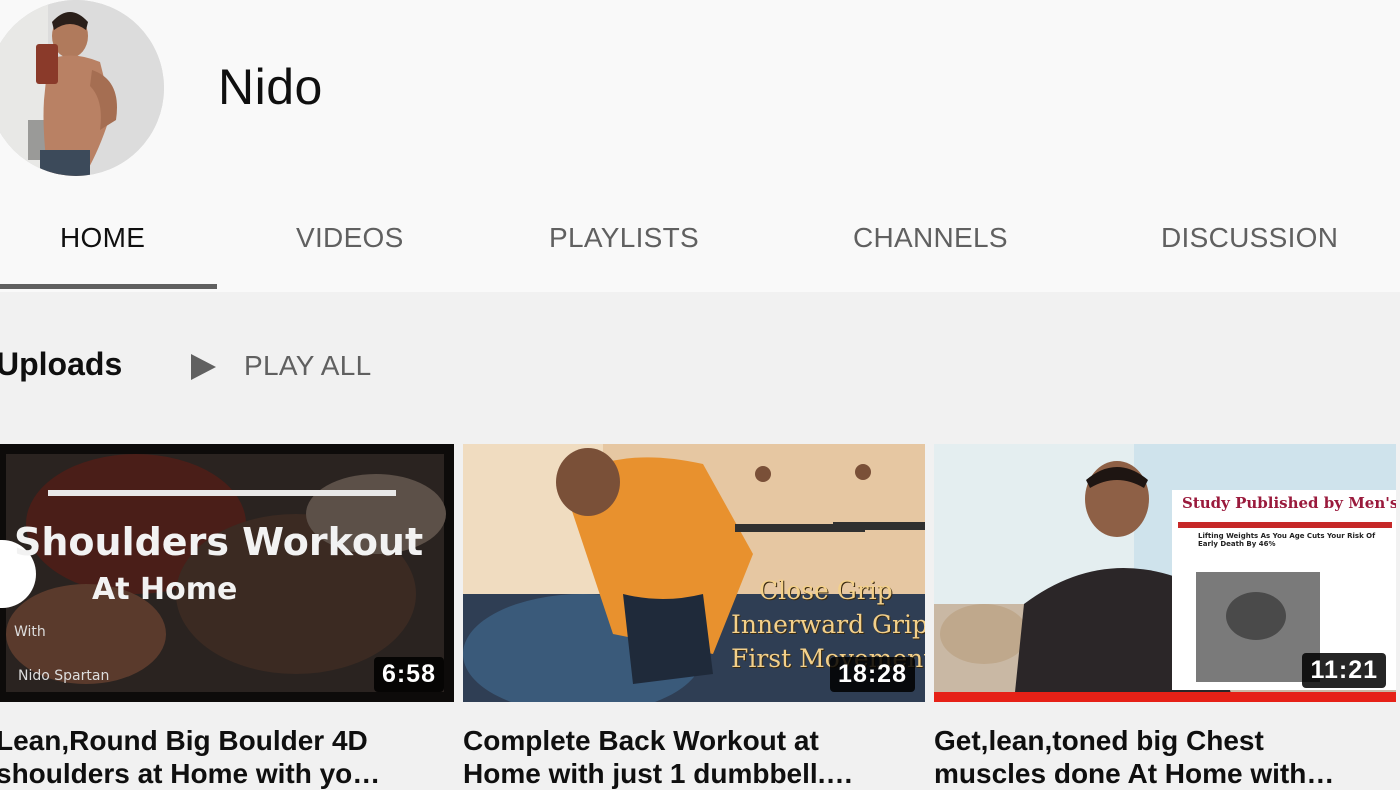  What do you see at coordinates (270, 87) in the screenshot?
I see `channel-name: Nido` at bounding box center [270, 87].